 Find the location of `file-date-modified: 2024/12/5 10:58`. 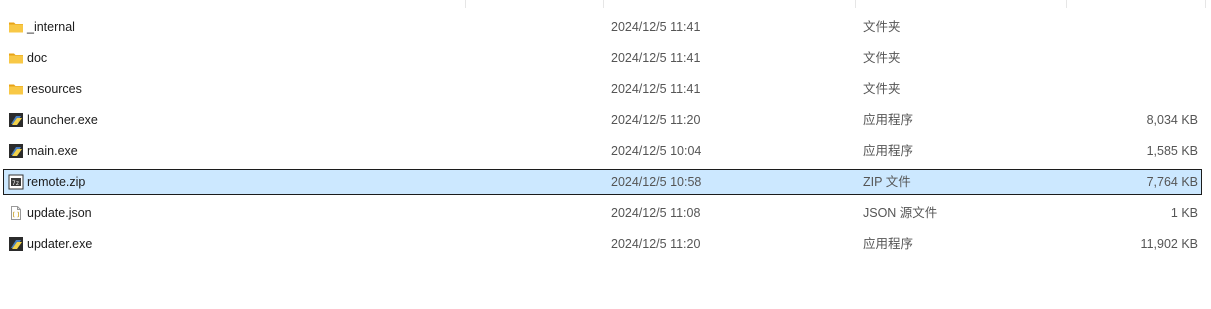

file-date-modified: 2024/12/5 10:58 is located at coordinates (656, 182).